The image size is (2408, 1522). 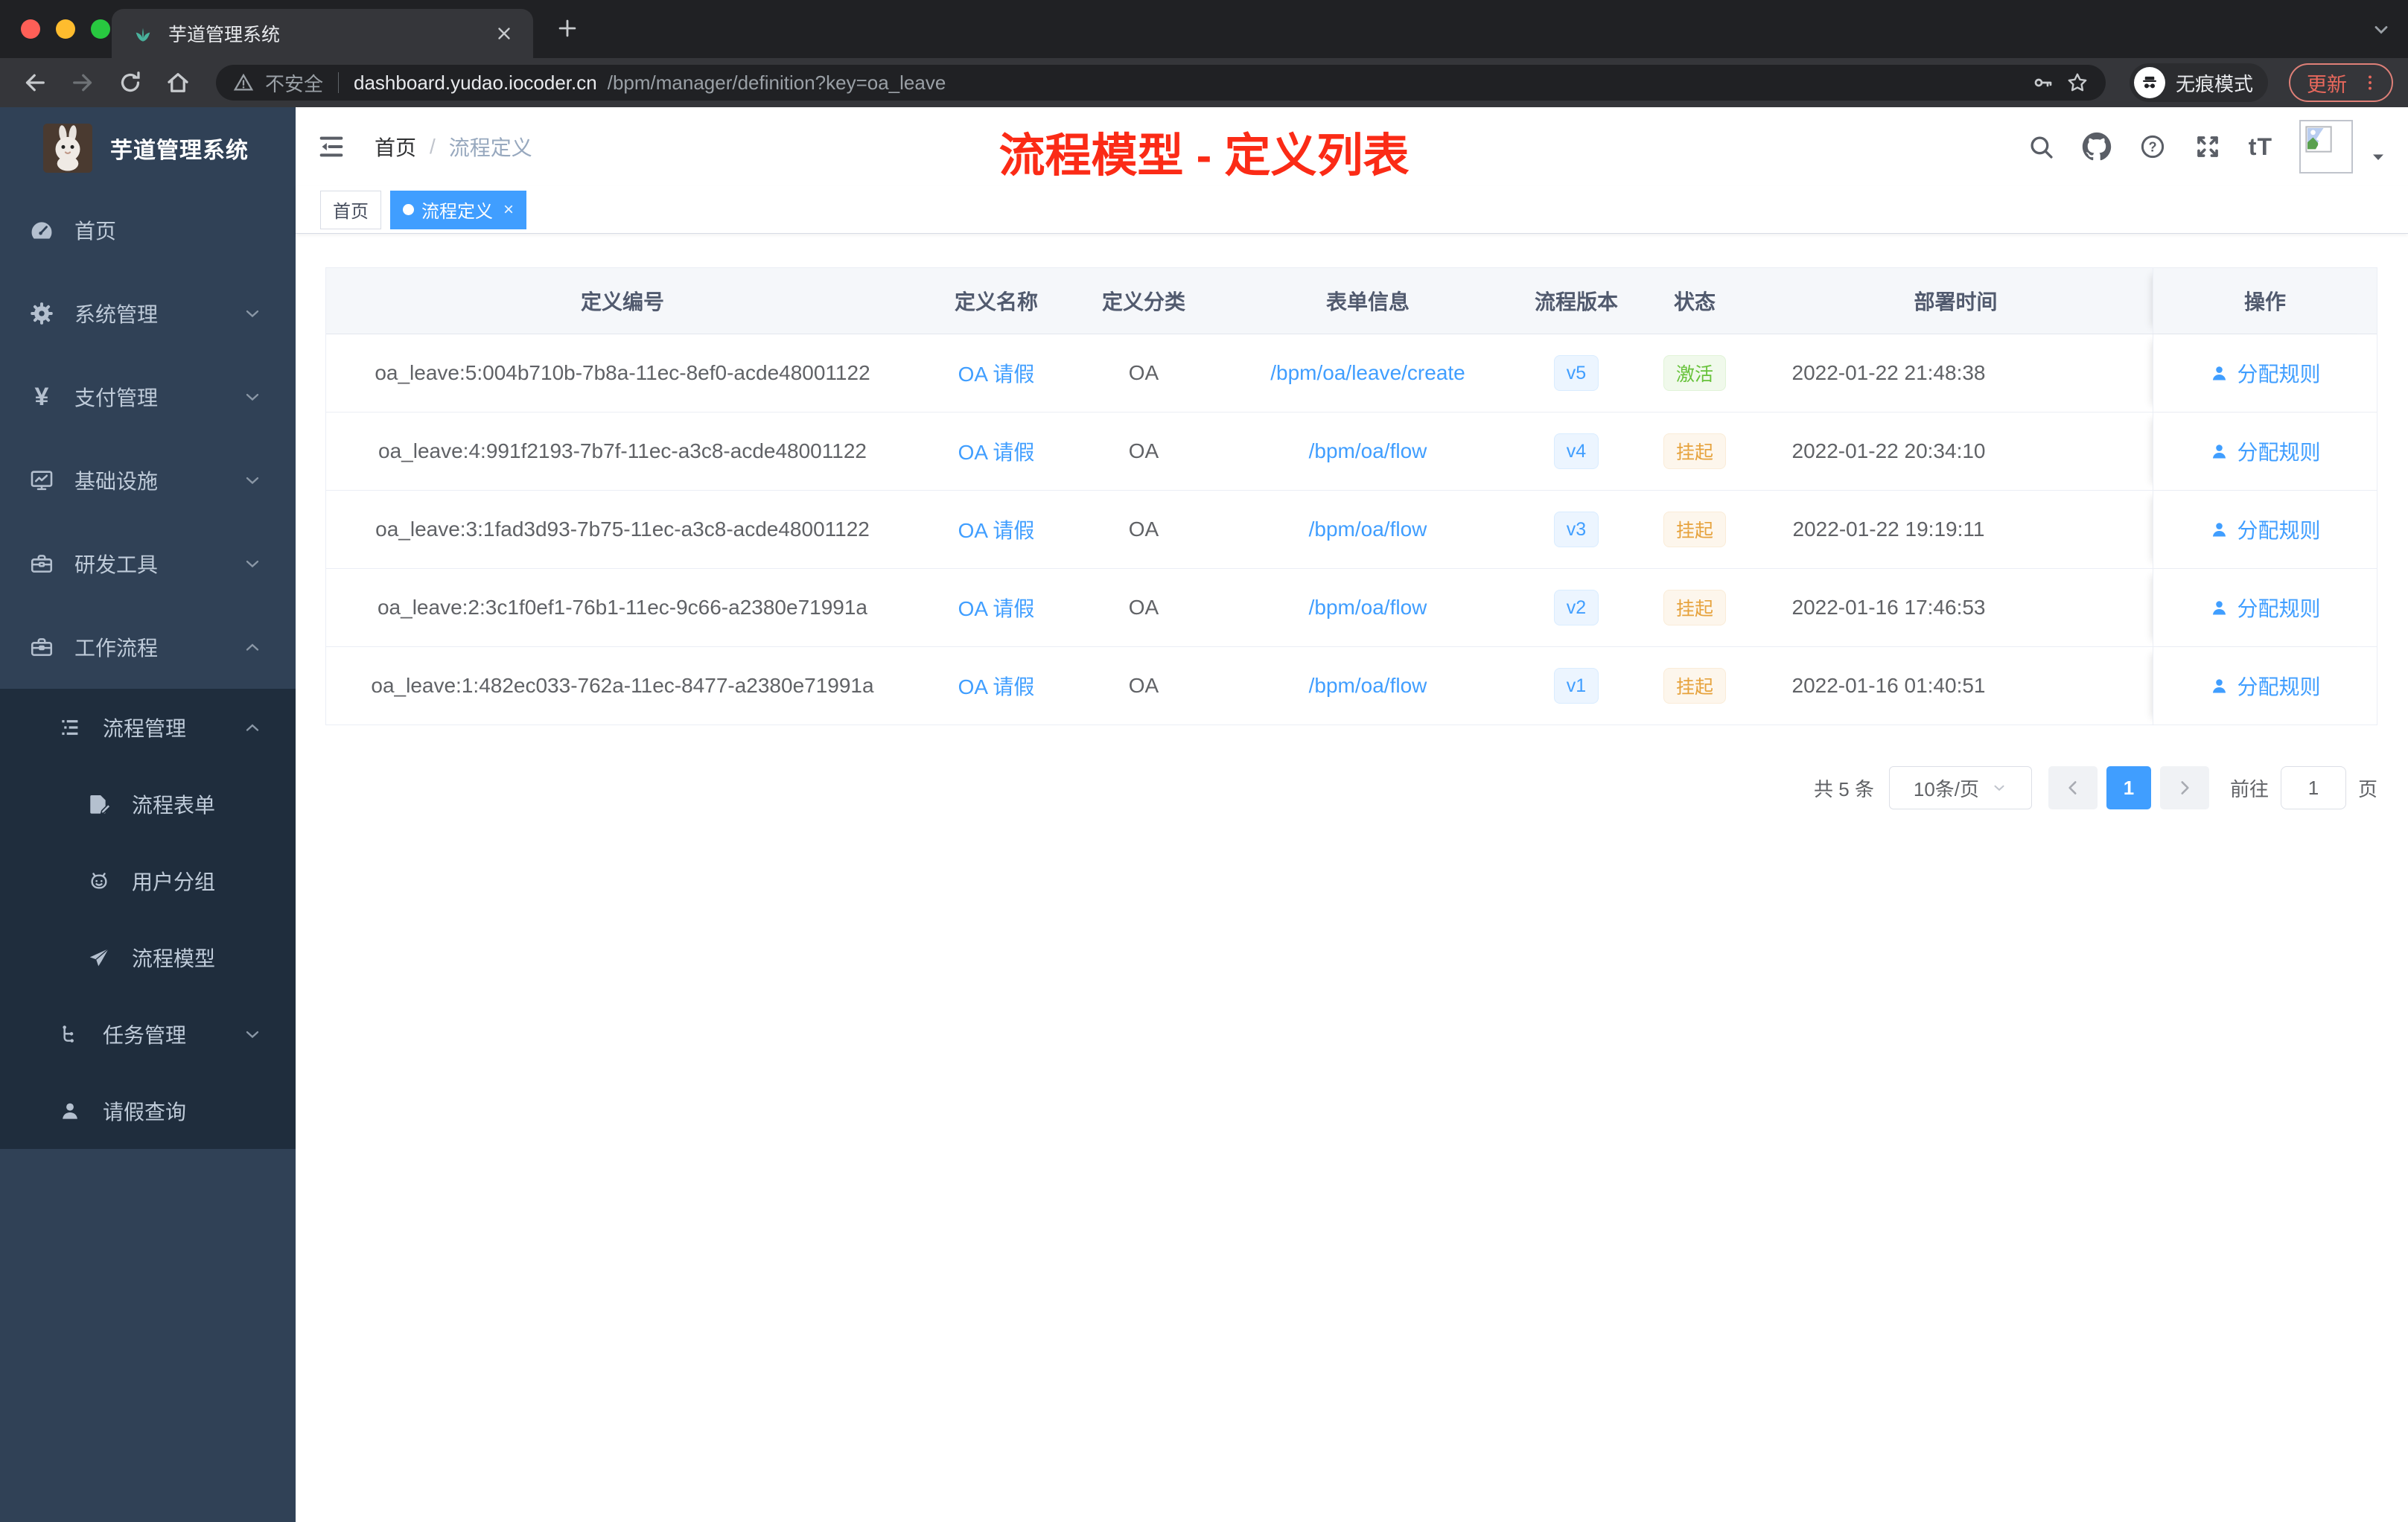 I want to click on reload-button, so click(x=130, y=83).